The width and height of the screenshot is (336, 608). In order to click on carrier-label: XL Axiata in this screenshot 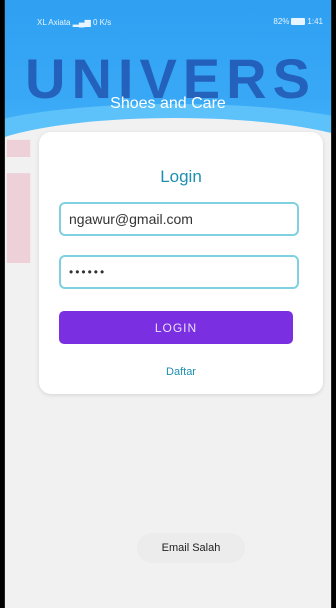, I will do `click(54, 22)`.